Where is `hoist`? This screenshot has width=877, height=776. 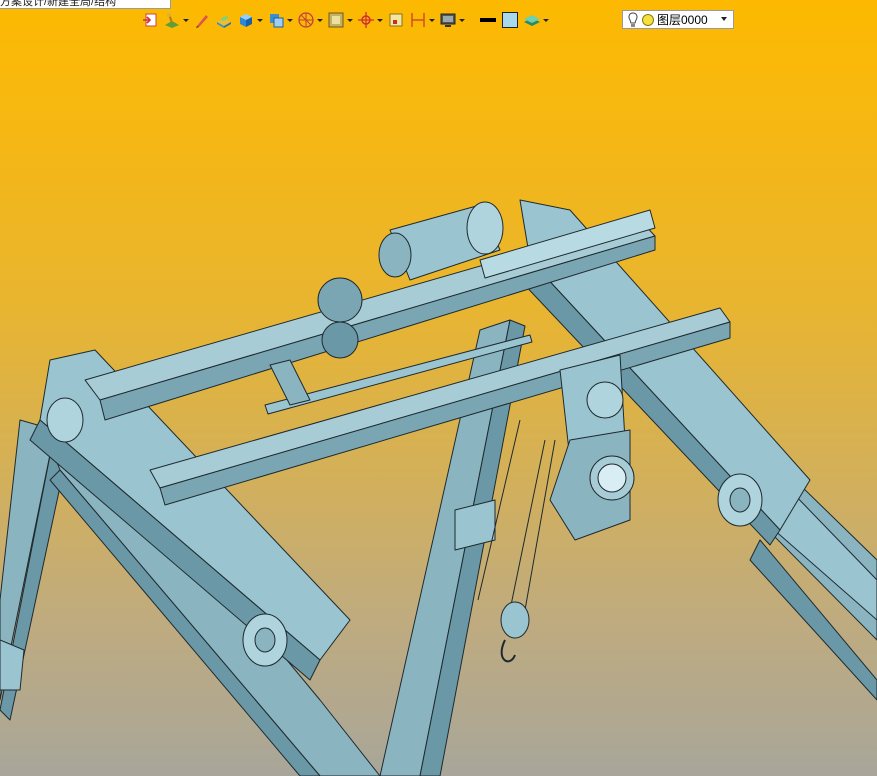
hoist is located at coordinates (592, 447).